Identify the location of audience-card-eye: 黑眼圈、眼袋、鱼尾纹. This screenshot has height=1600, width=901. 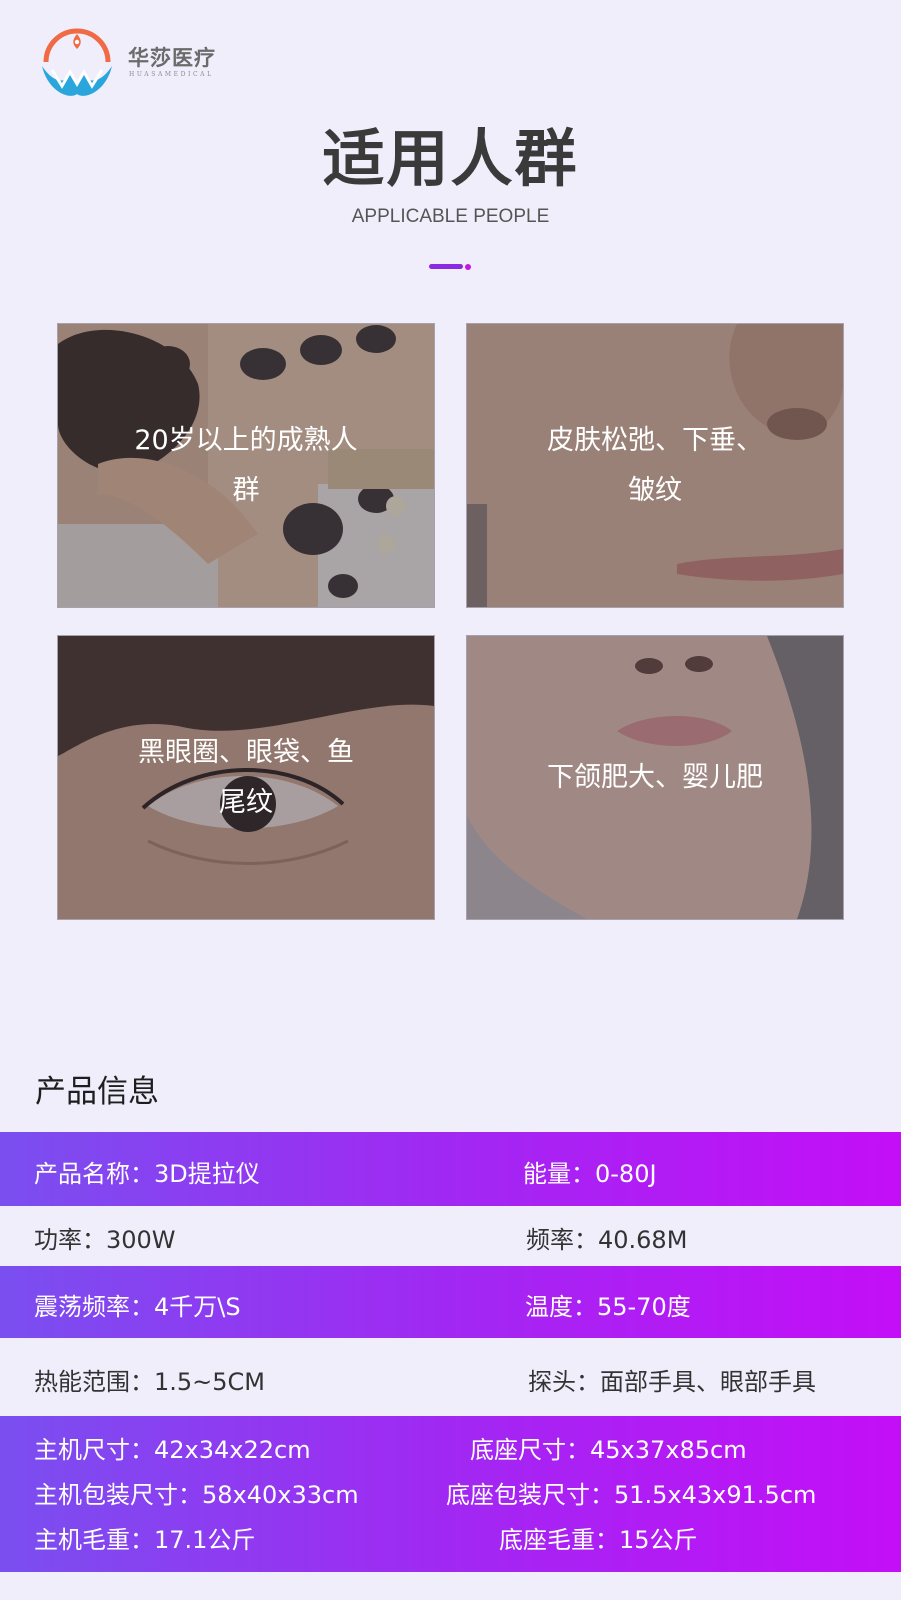
(246, 777).